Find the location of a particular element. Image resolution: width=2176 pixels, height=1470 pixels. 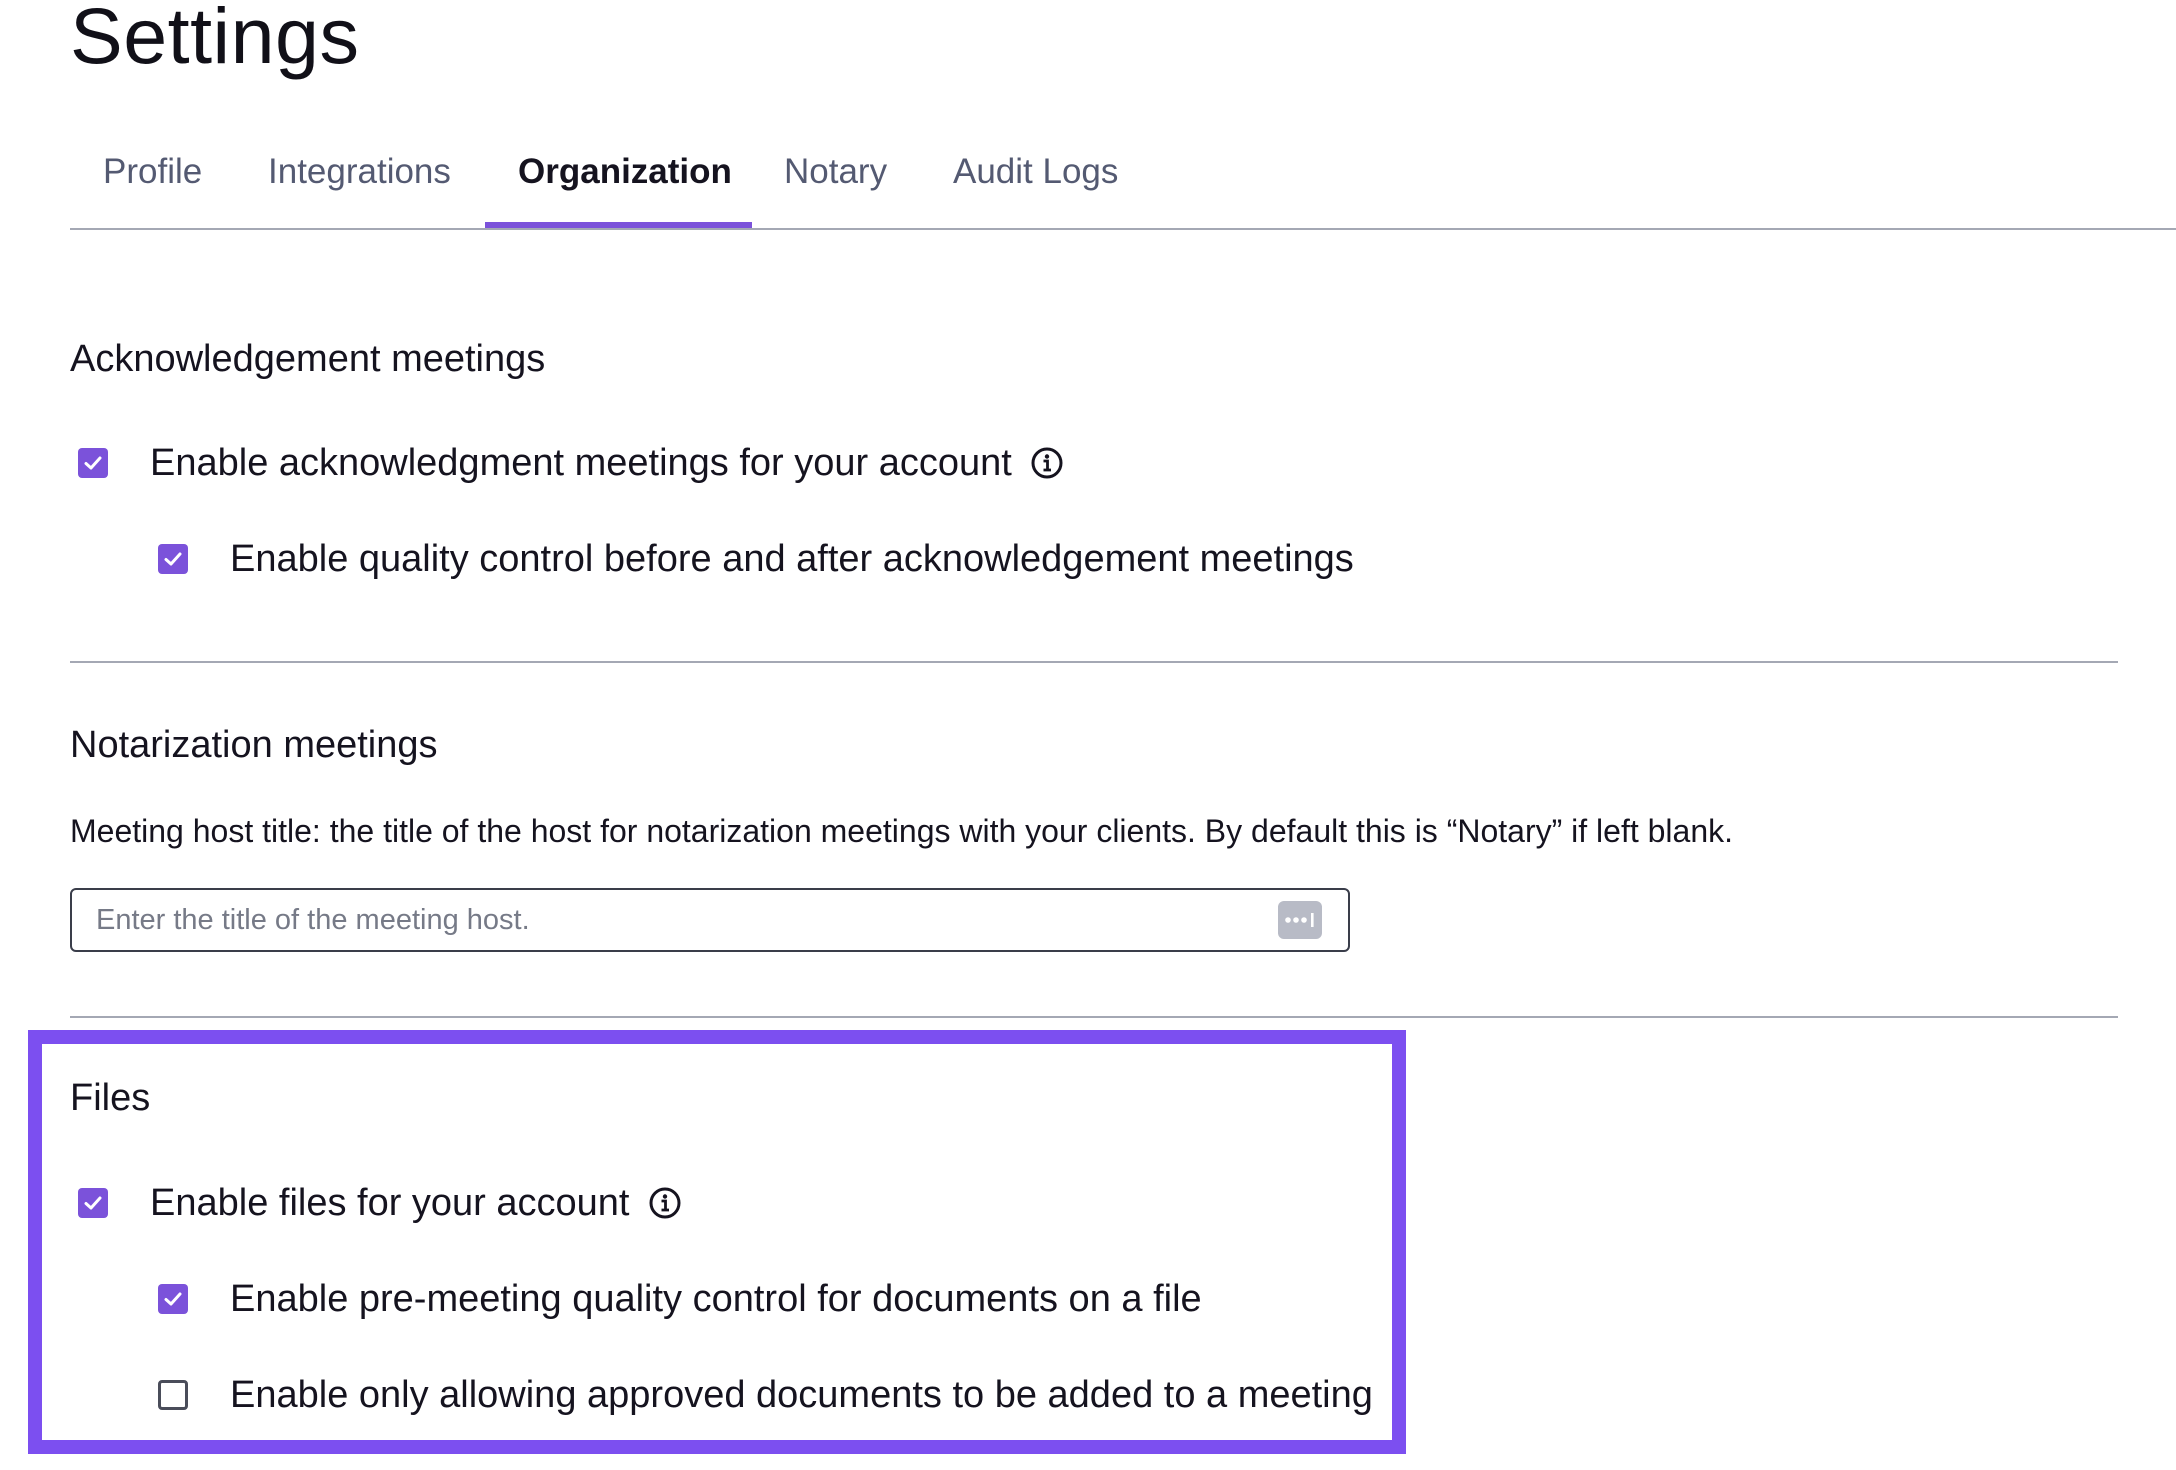

tab-profile: Profile is located at coordinates (152, 172).